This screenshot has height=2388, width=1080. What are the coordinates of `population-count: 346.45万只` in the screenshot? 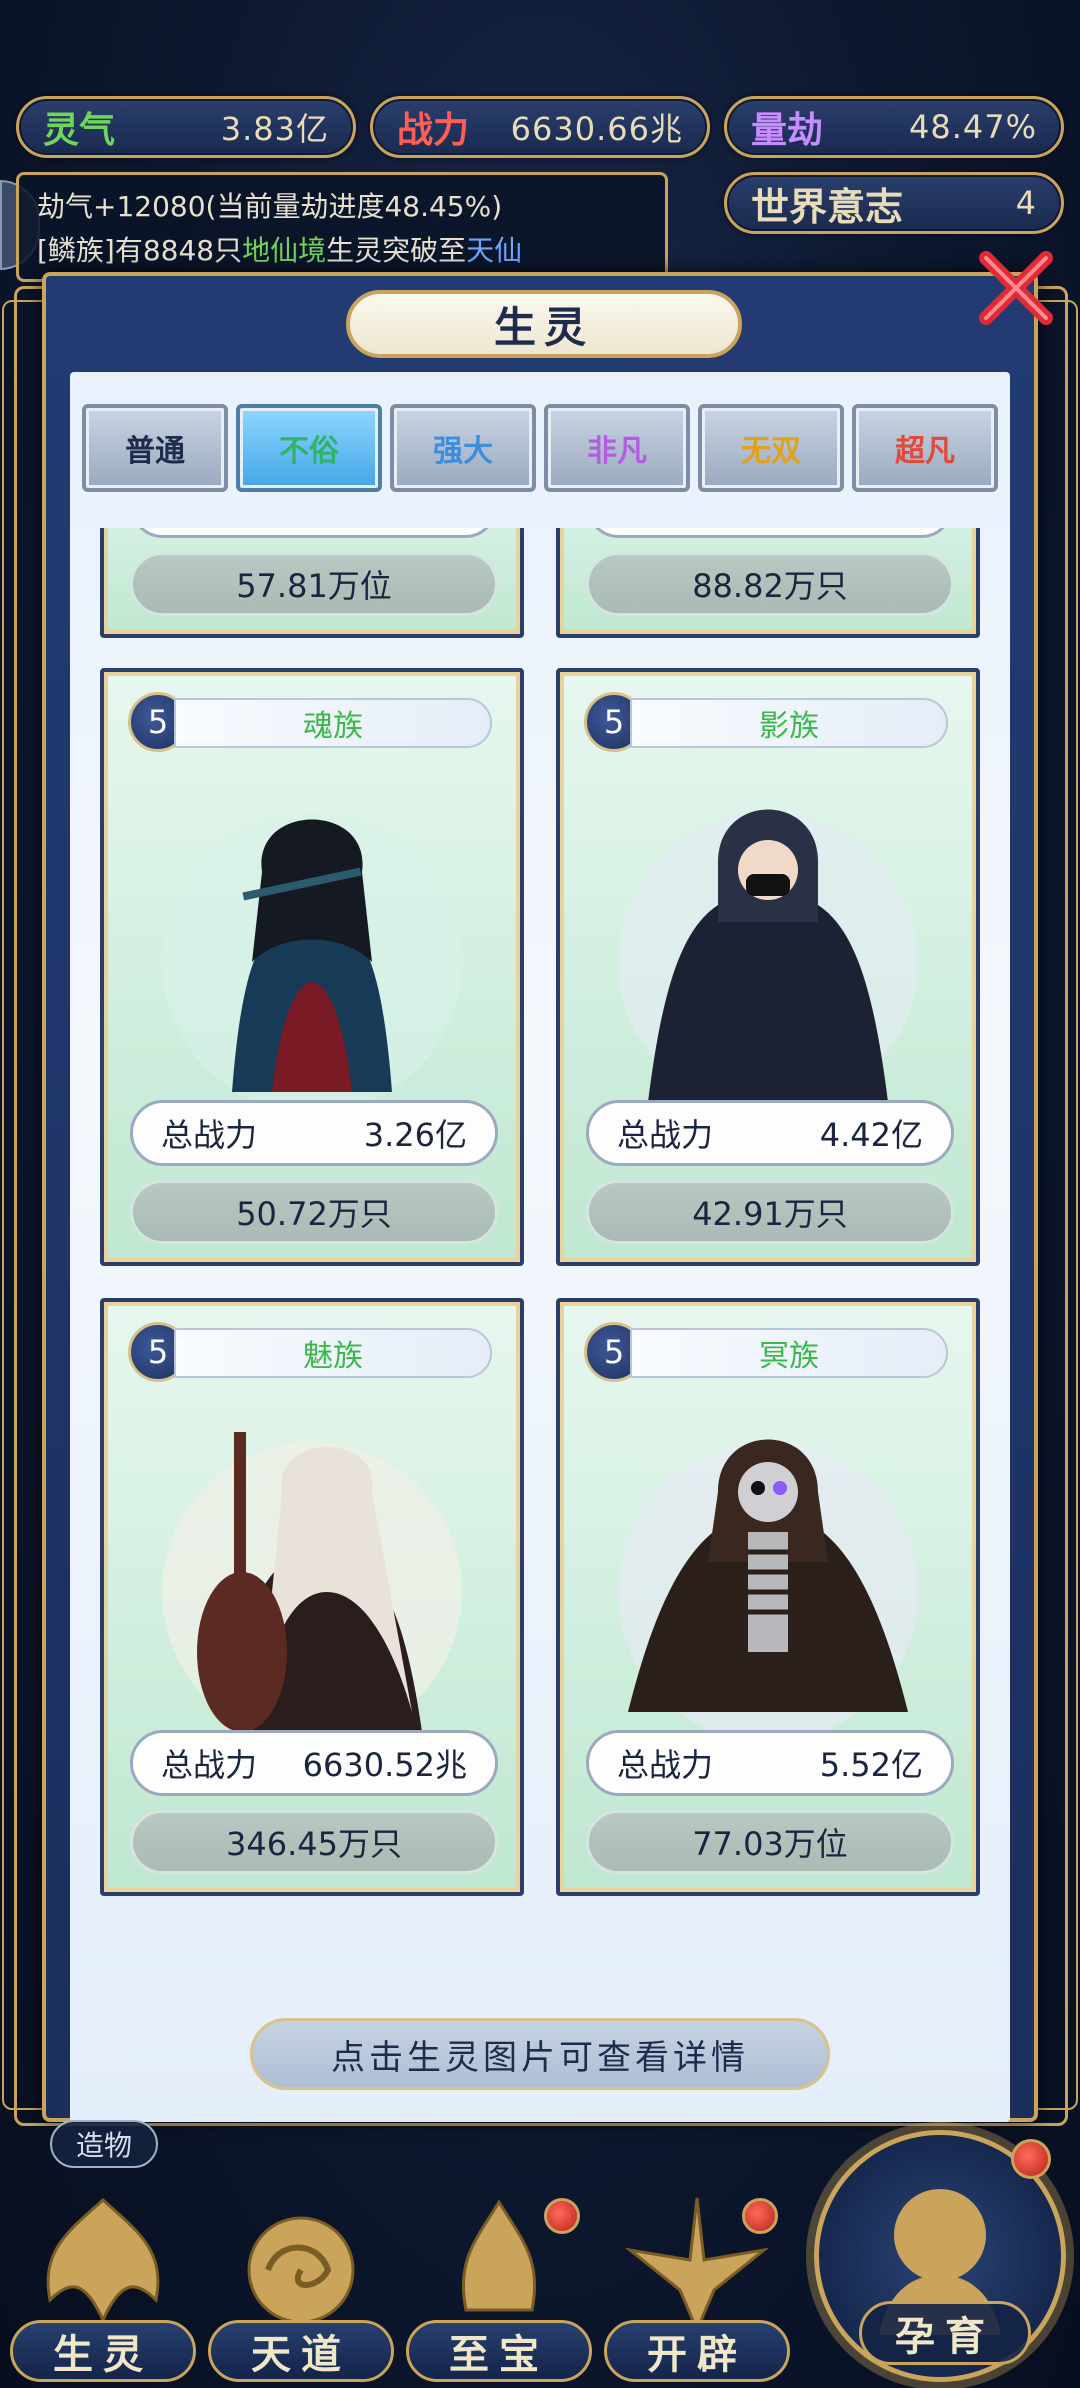 It's located at (314, 1842).